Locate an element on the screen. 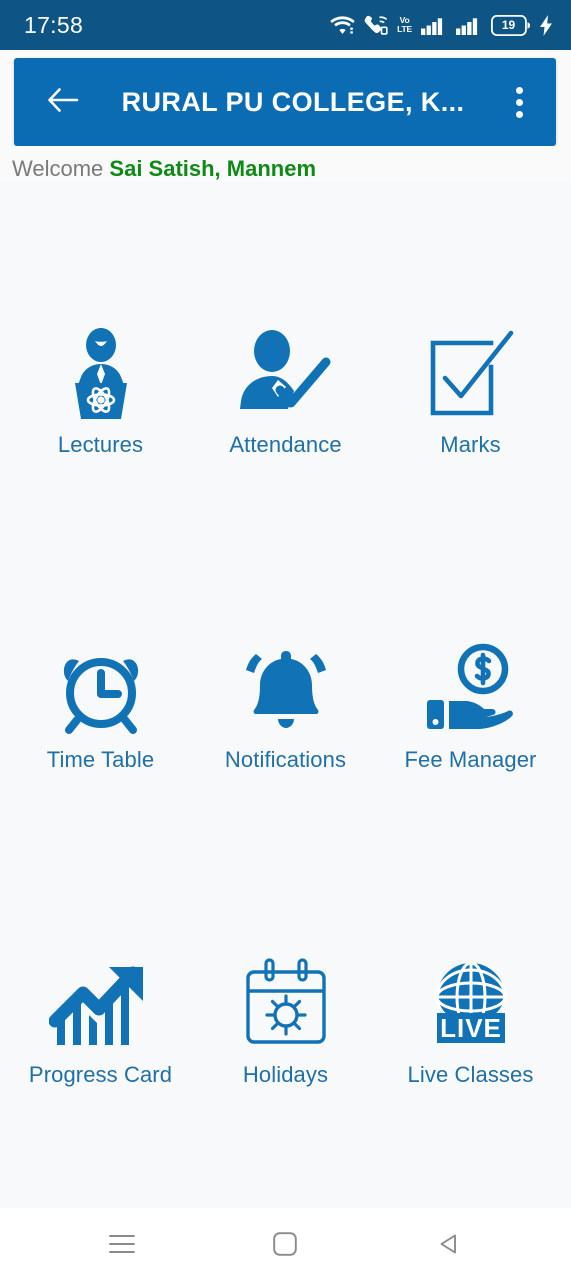 The width and height of the screenshot is (571, 1280). menu-tile-progress-card: Progress Card is located at coordinates (101, 1021).